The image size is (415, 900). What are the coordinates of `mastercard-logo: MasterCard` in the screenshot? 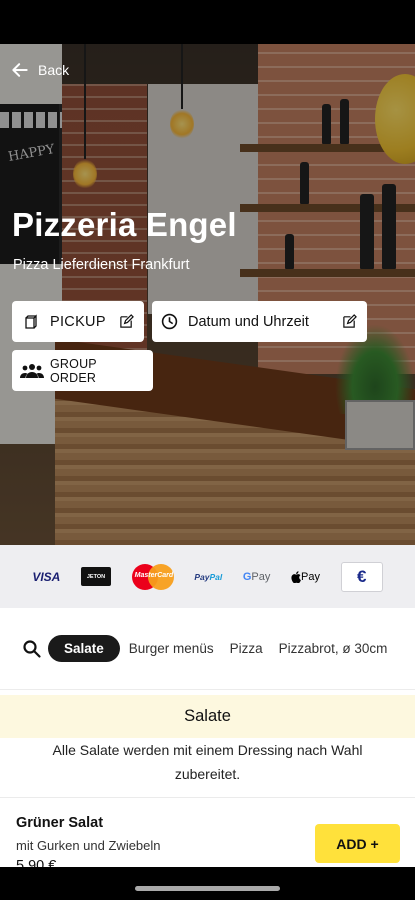 It's located at (152, 576).